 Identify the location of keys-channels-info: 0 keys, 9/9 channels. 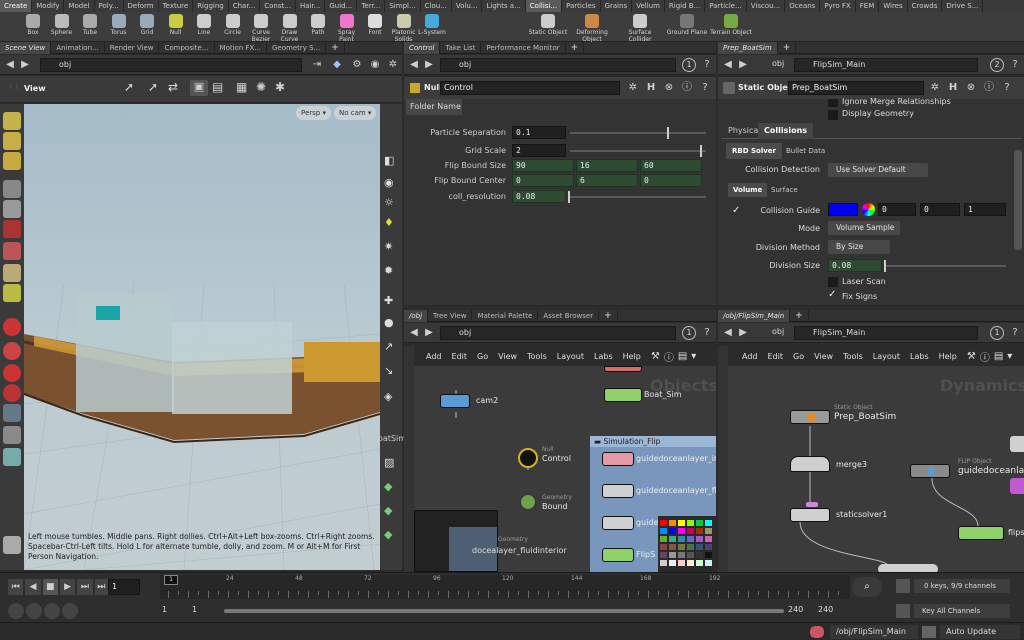
(962, 586).